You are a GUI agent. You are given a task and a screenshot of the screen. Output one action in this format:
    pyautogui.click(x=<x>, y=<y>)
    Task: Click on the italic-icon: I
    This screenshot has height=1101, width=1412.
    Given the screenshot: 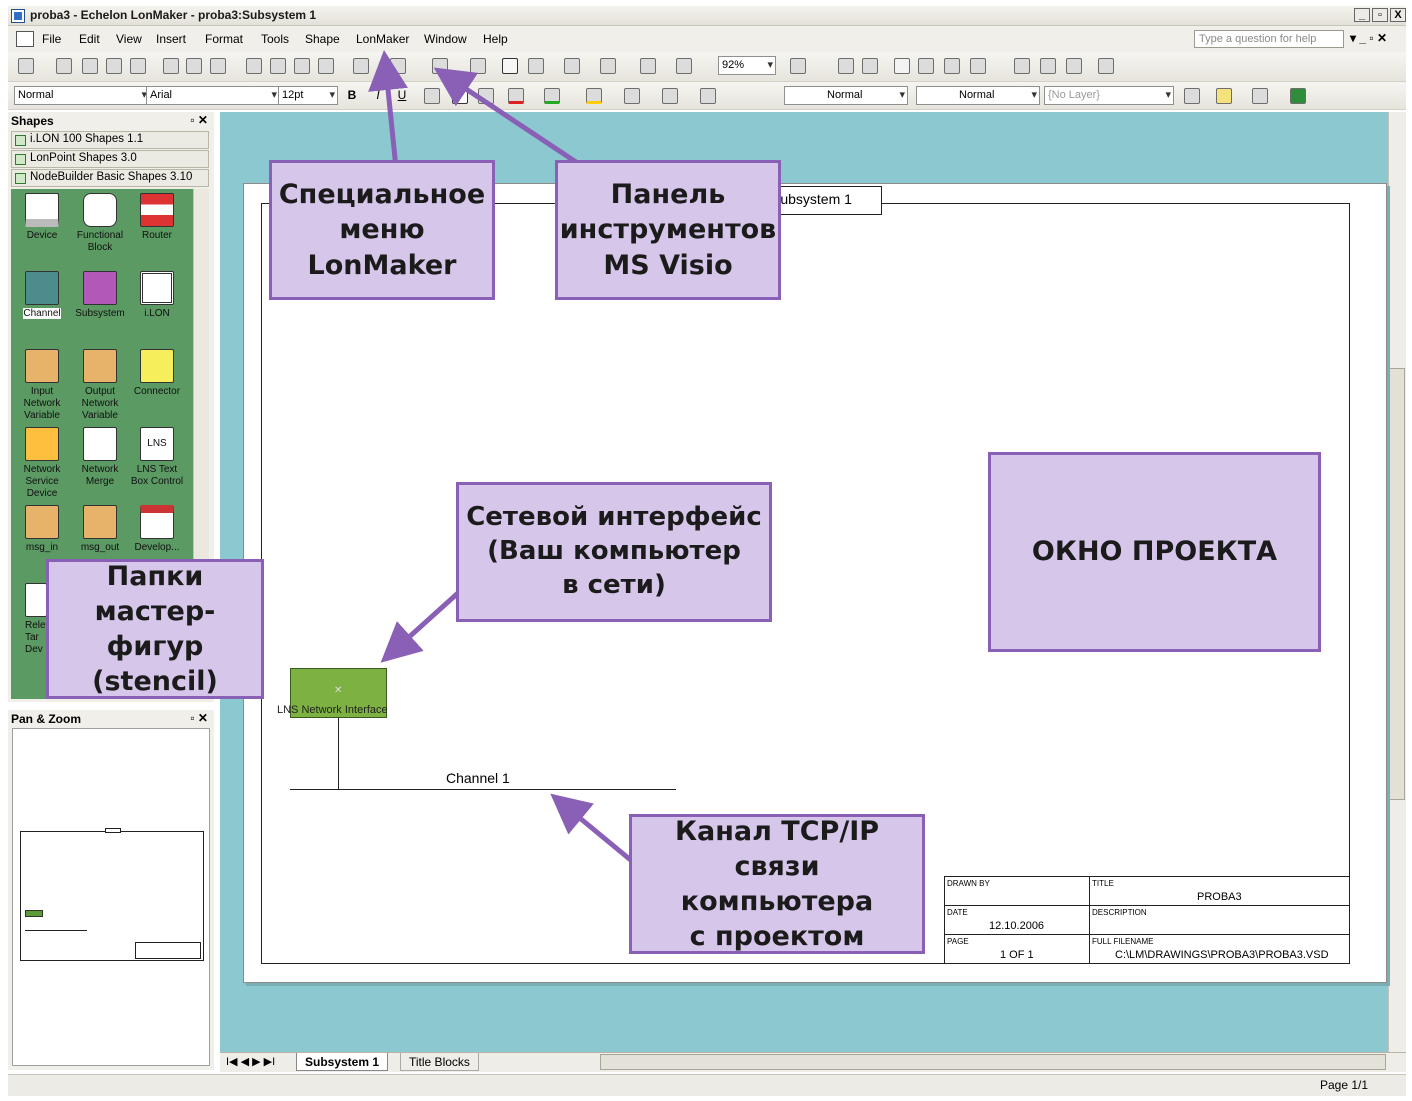 What is the action you would take?
    pyautogui.click(x=378, y=96)
    